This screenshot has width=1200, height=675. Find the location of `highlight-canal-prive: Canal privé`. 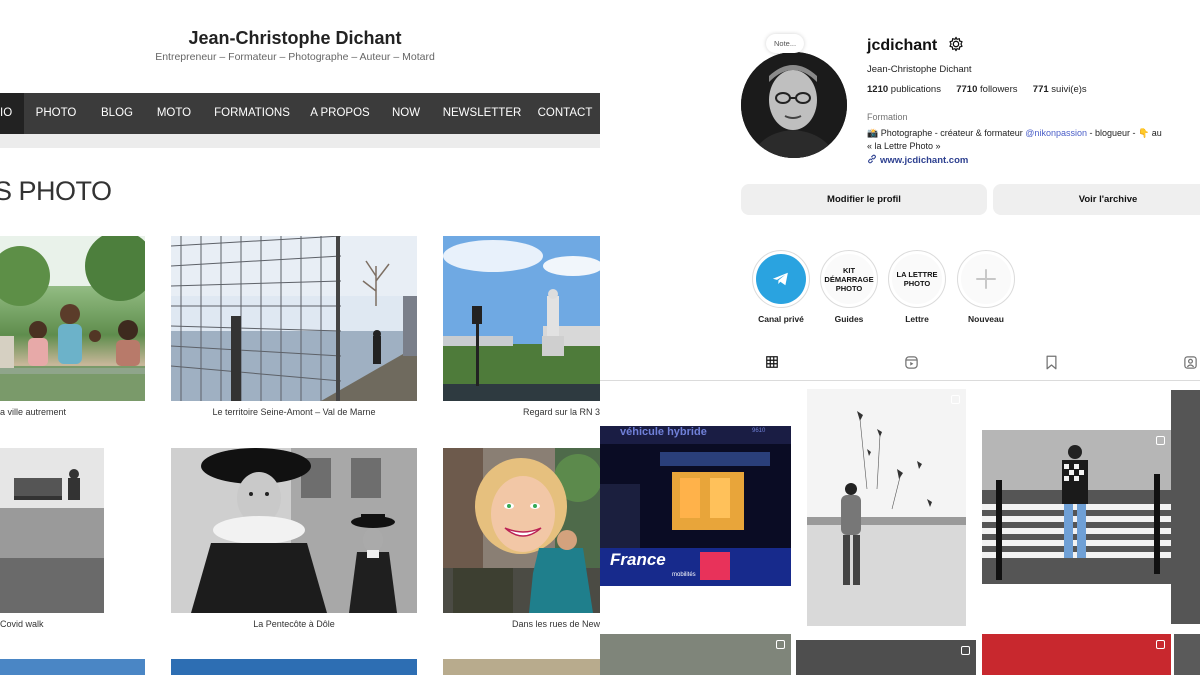

highlight-canal-prive: Canal privé is located at coordinates (781, 287).